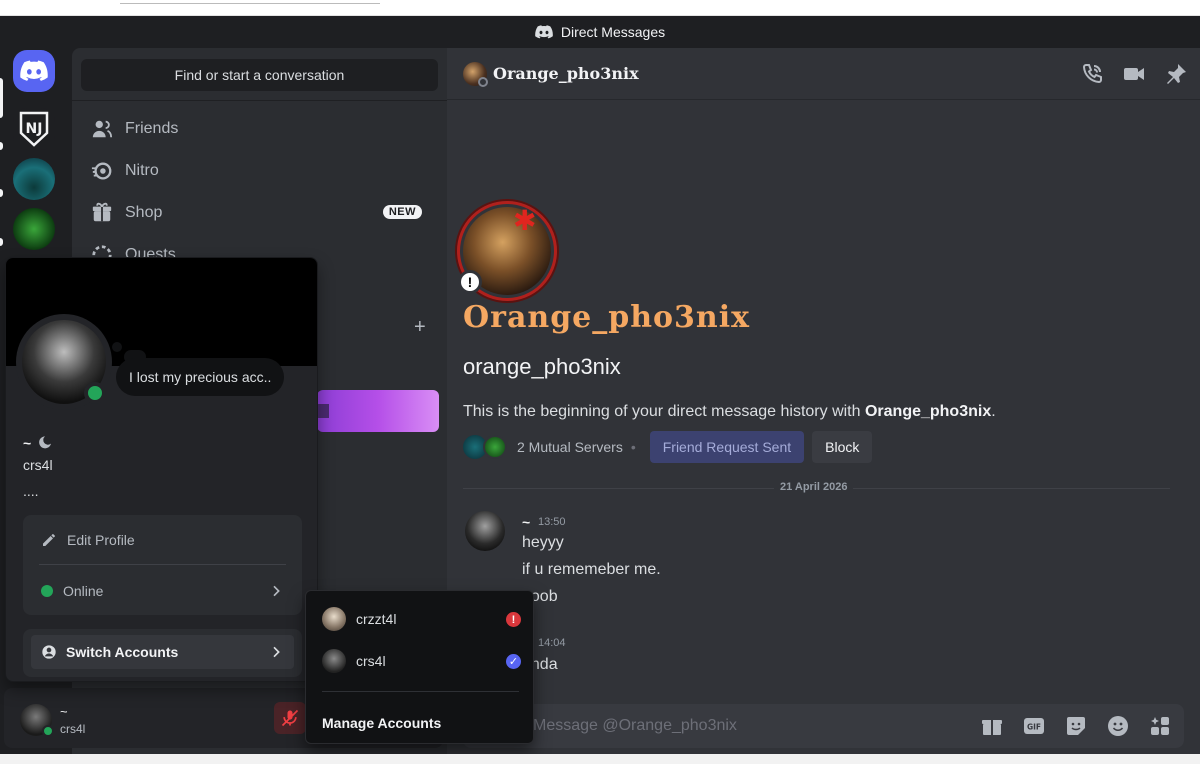  I want to click on window-title: Direct Messages, so click(613, 32).